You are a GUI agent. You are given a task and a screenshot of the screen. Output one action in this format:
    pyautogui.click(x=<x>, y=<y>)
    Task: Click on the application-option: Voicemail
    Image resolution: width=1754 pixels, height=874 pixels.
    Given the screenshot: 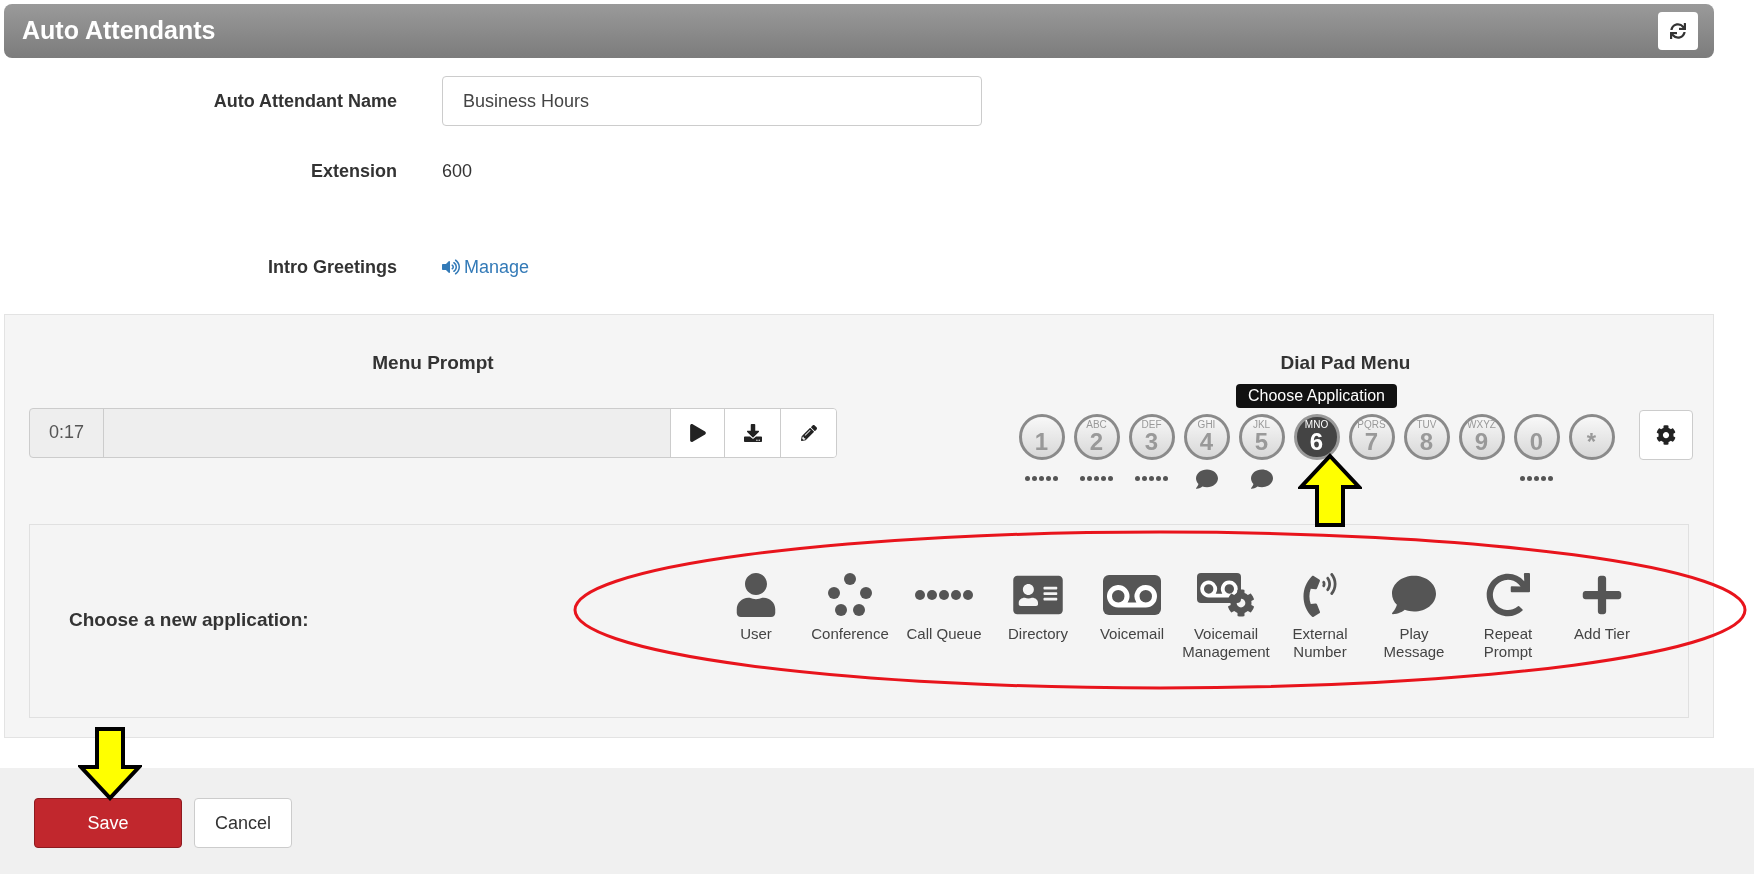 What is the action you would take?
    pyautogui.click(x=1132, y=606)
    